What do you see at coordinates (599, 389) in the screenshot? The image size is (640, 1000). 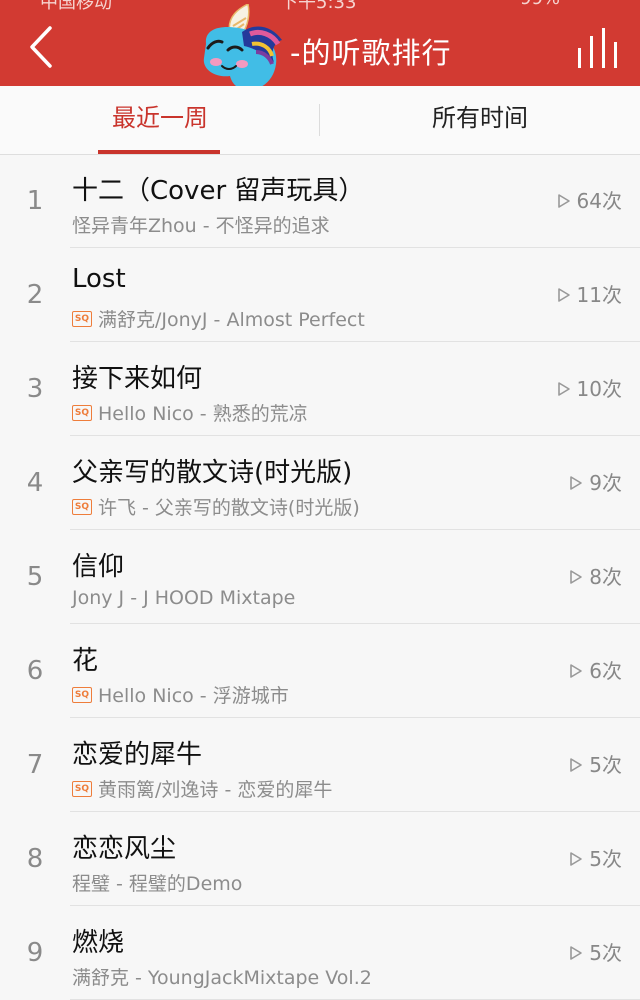 I see `play-count-label: 10次` at bounding box center [599, 389].